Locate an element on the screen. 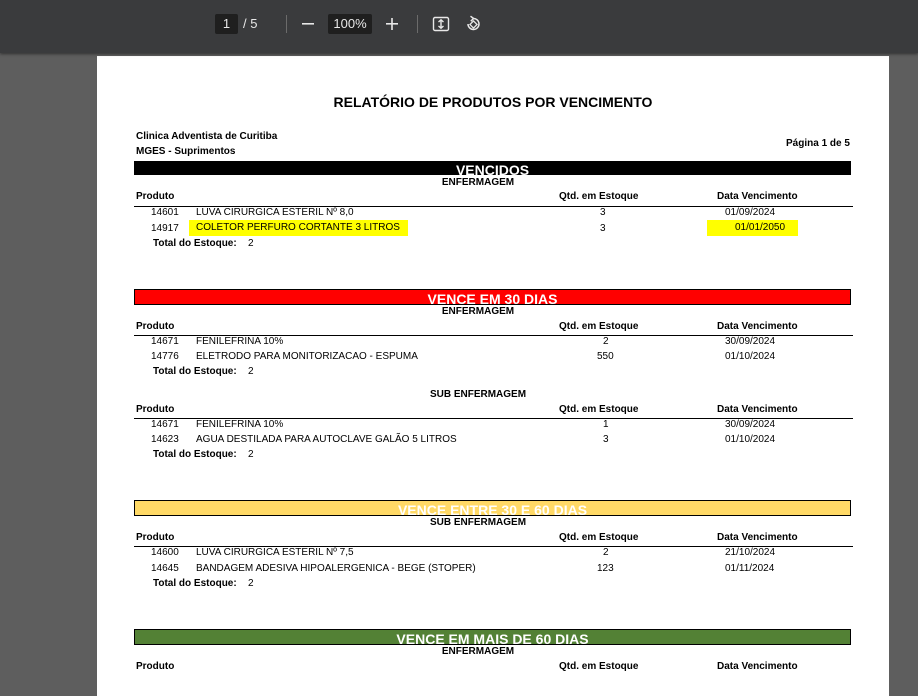 This screenshot has width=918, height=696. rotate-button is located at coordinates (473, 24).